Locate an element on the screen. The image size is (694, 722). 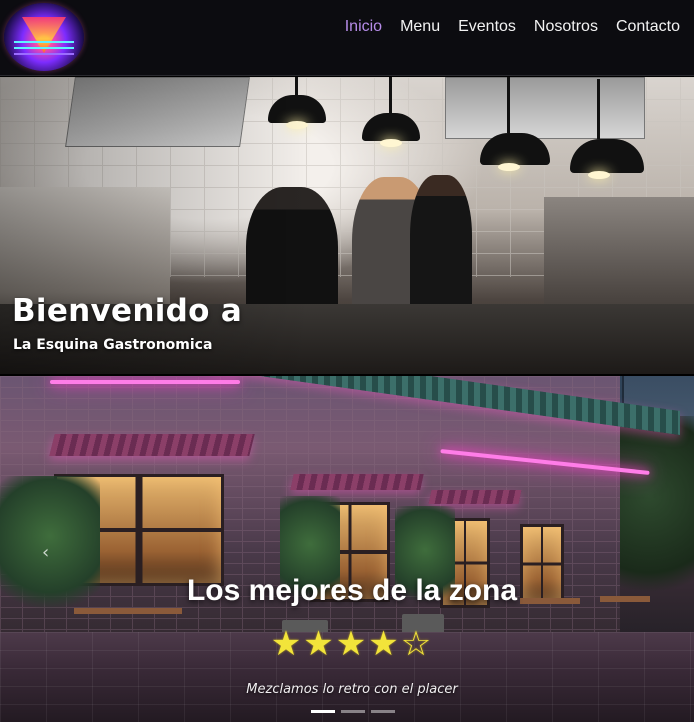
rating-stars: ★★★★☆ is located at coordinates (347, 644).